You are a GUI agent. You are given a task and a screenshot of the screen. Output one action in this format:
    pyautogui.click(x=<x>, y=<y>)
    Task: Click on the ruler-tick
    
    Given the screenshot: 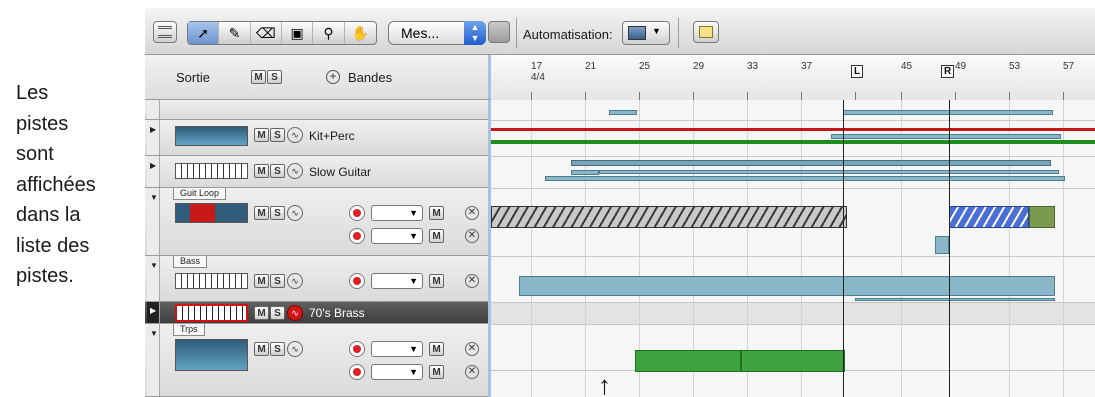 What is the action you would take?
    pyautogui.click(x=693, y=96)
    